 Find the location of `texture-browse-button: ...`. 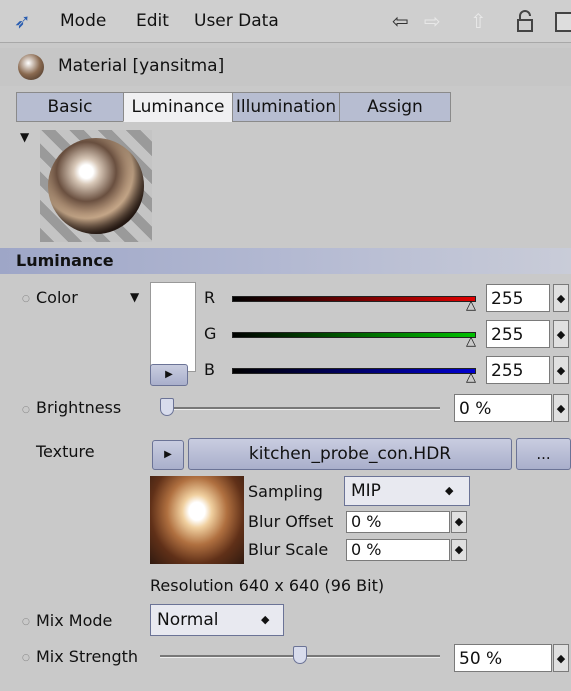

texture-browse-button: ... is located at coordinates (543, 454).